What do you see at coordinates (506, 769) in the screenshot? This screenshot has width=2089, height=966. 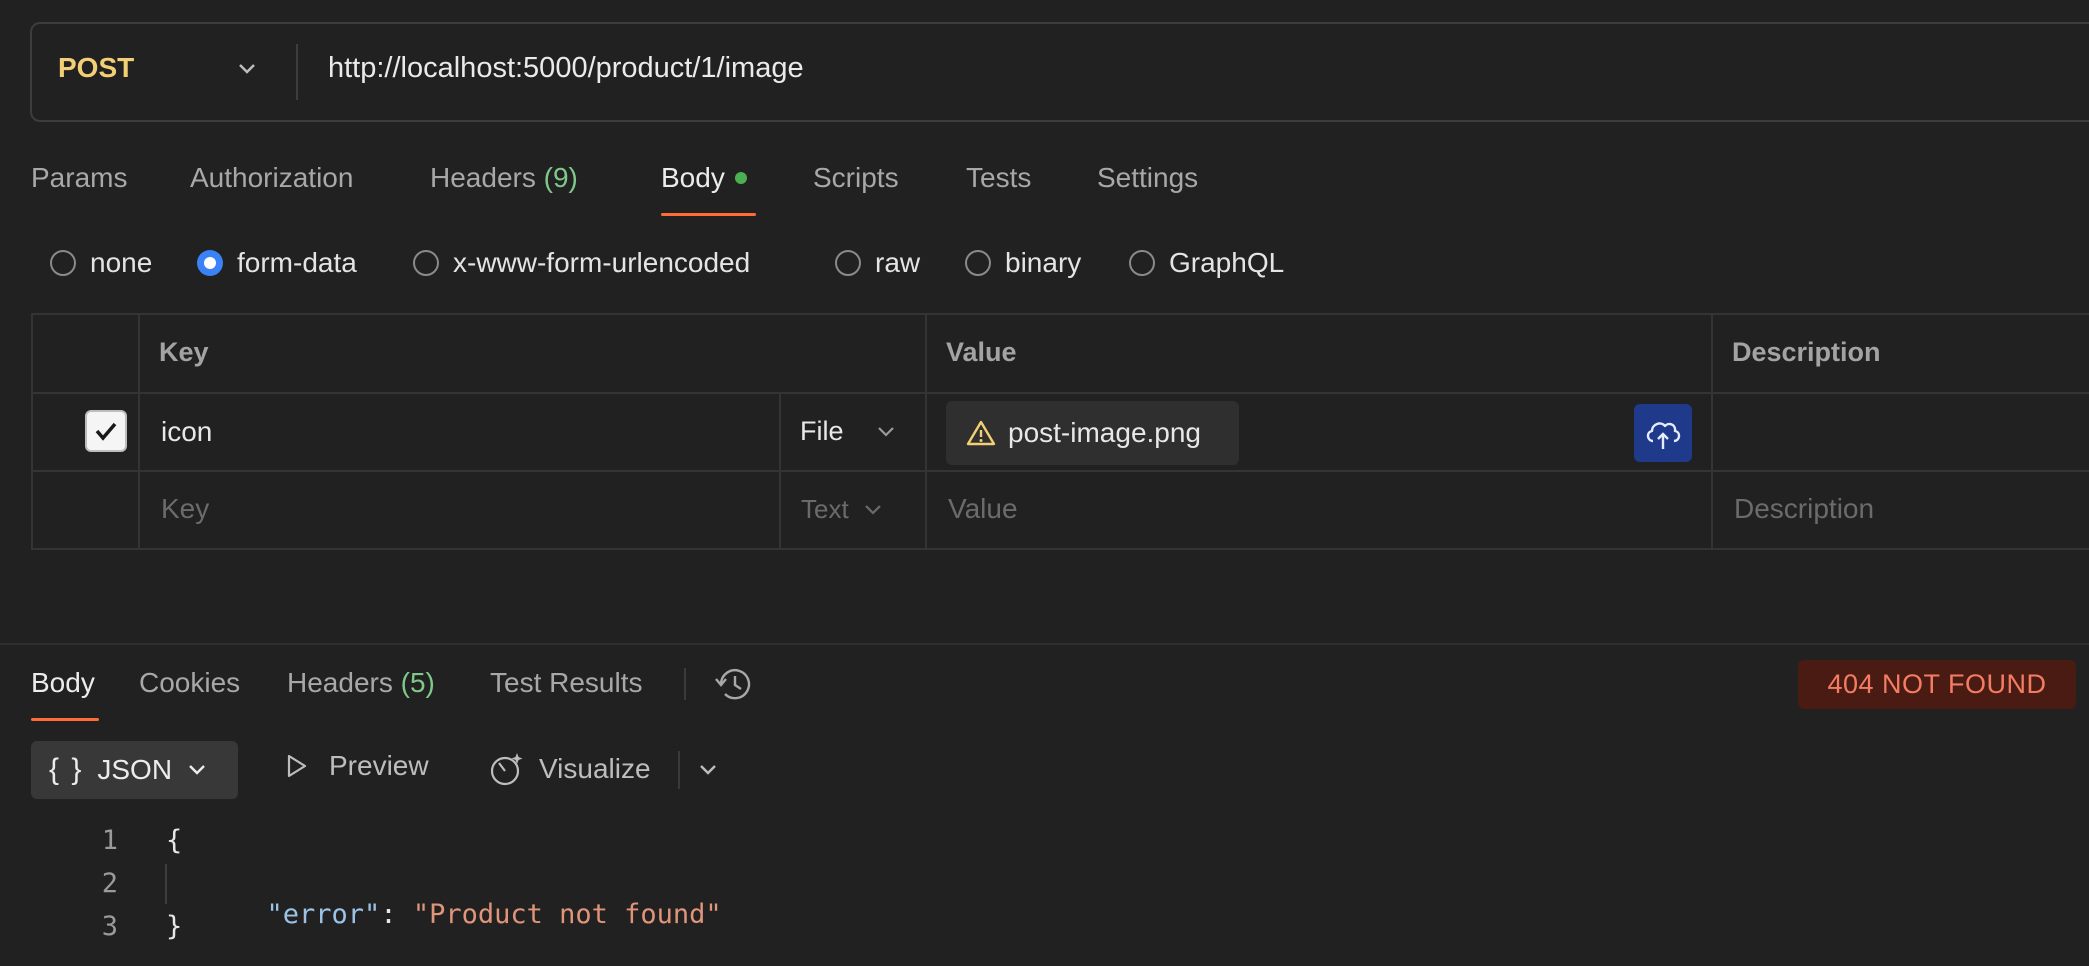 I see `visualize-icon` at bounding box center [506, 769].